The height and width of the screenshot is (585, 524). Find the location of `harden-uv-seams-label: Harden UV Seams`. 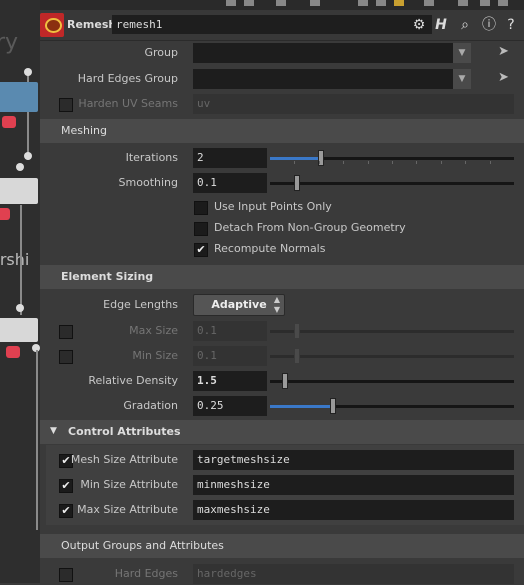

harden-uv-seams-label: Harden UV Seams is located at coordinates (128, 103).